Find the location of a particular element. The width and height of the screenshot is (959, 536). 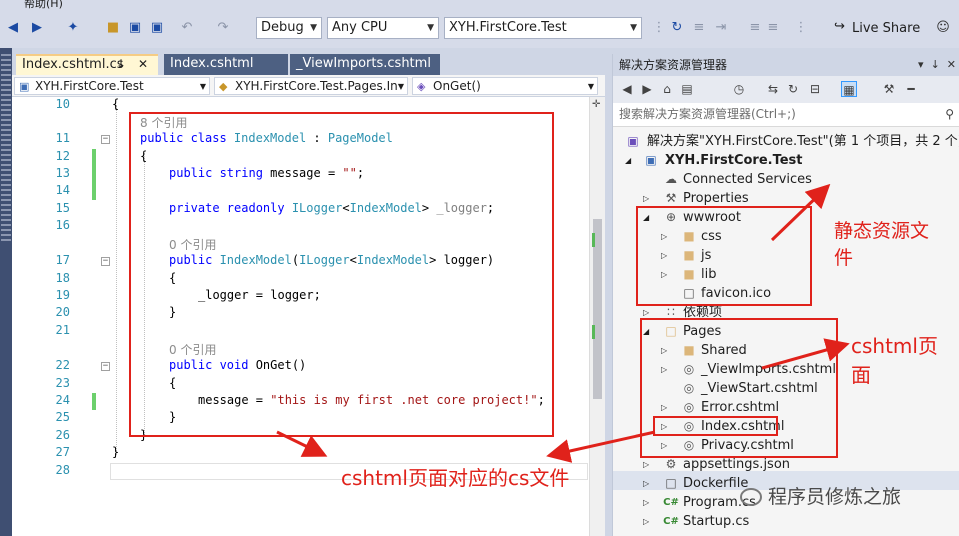

home-icon: ⌂ is located at coordinates (667, 89).